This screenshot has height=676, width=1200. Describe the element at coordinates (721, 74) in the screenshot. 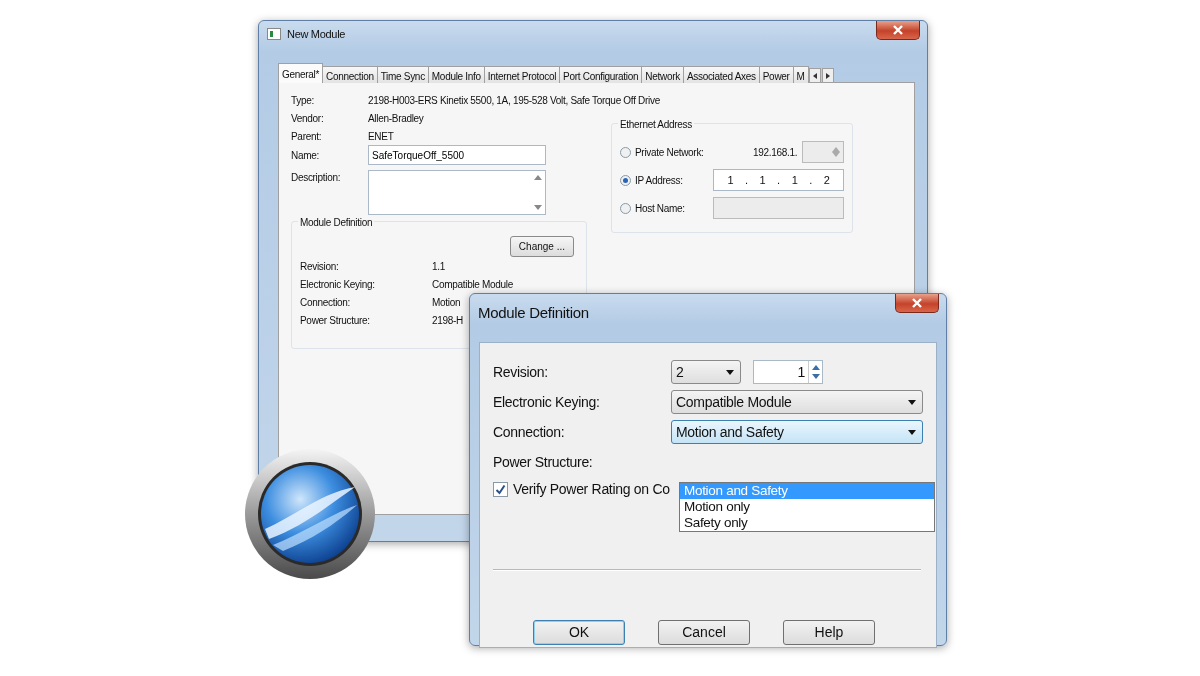

I see `tab: Associated Axes` at that location.